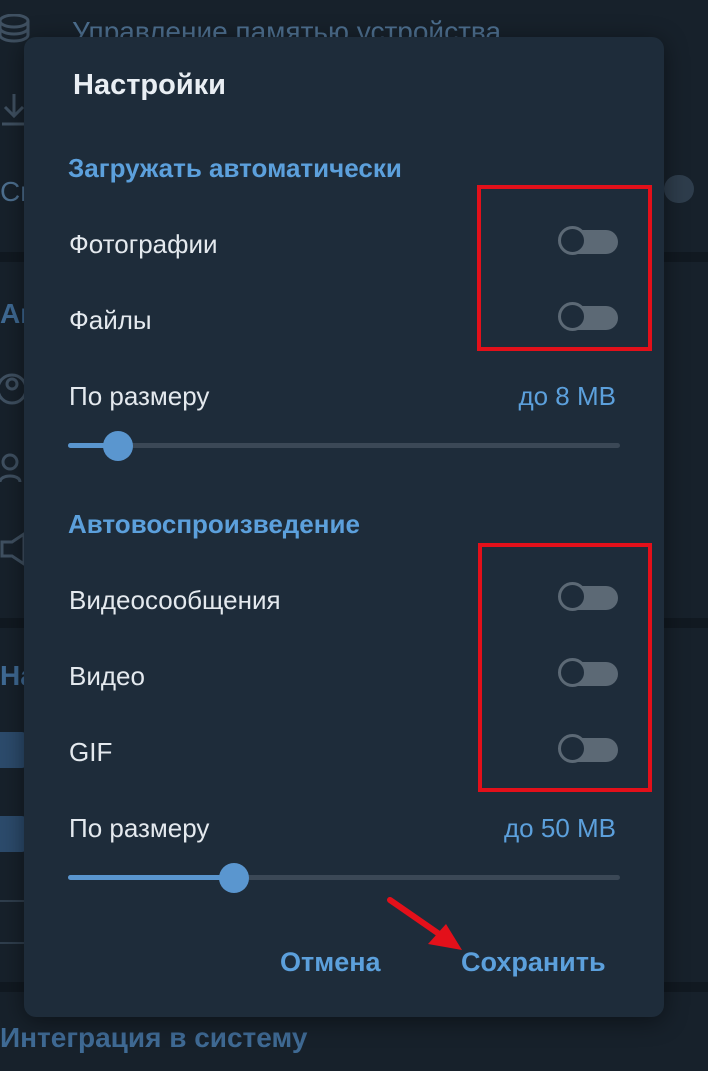 The height and width of the screenshot is (1071, 708). Describe the element at coordinates (14, 391) in the screenshot. I see `account-icon` at that location.